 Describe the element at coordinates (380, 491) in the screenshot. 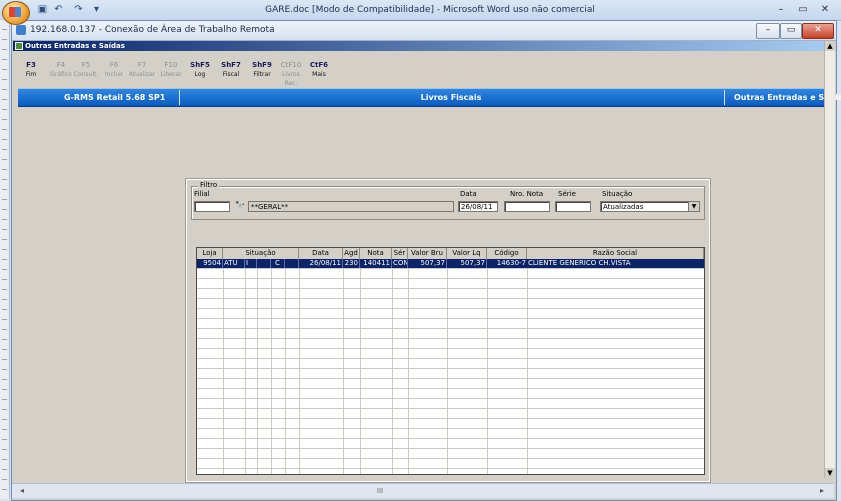

I see `scroll-thumb-grip-icon: III` at that location.